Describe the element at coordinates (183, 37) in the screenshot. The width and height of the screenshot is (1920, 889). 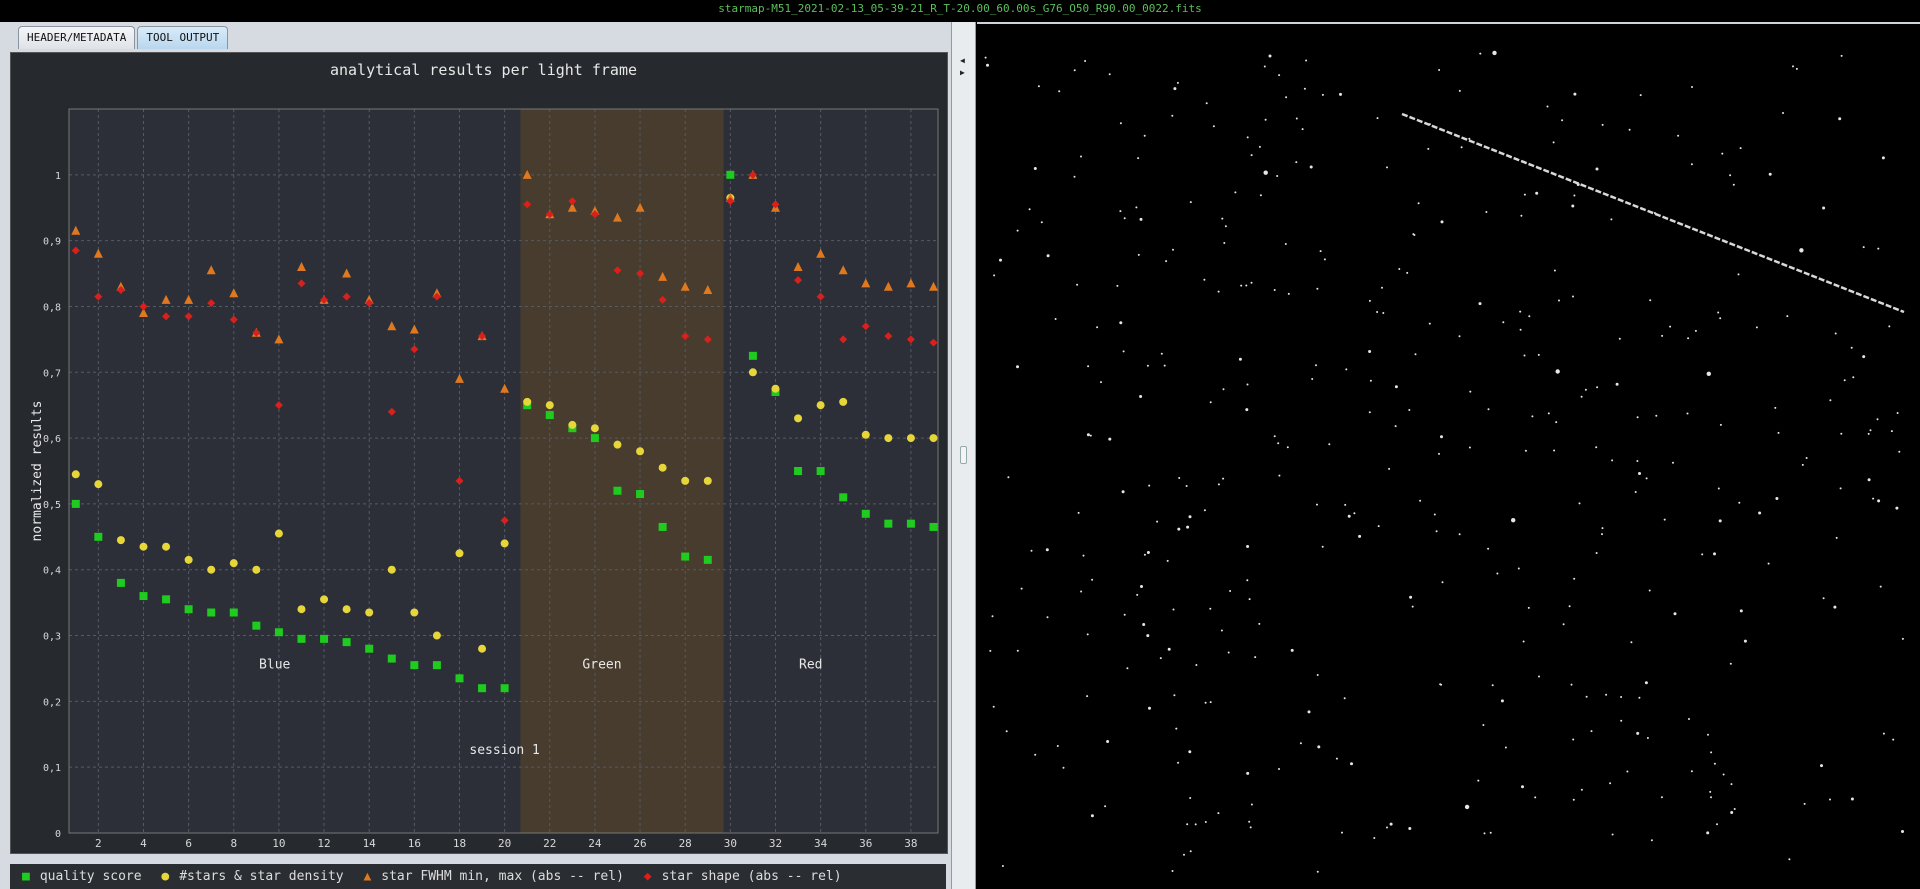
I see `tab-tool-output: TOOL OUTPUT` at that location.